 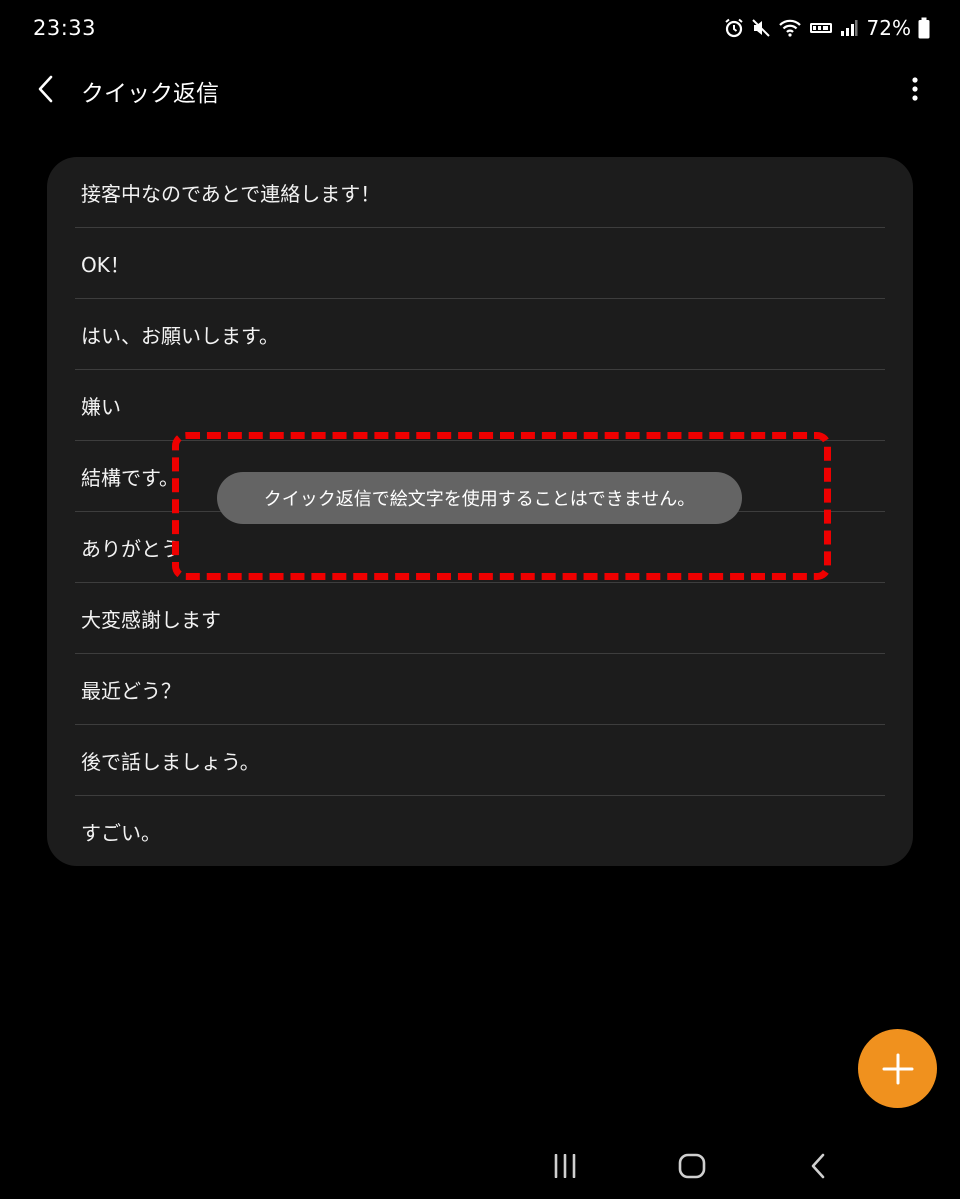 I want to click on plus-icon, so click(x=897, y=1068).